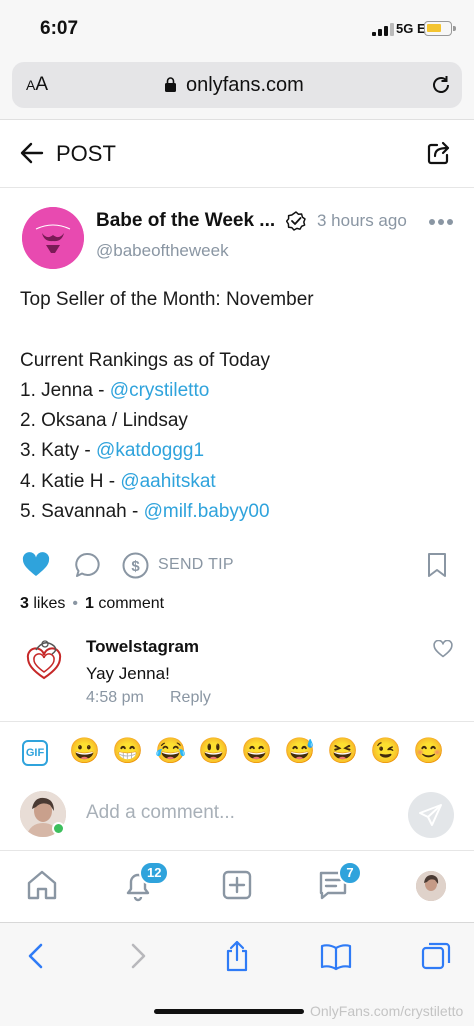 The height and width of the screenshot is (1026, 474). What do you see at coordinates (35, 753) in the screenshot?
I see `gif-button: GIF` at bounding box center [35, 753].